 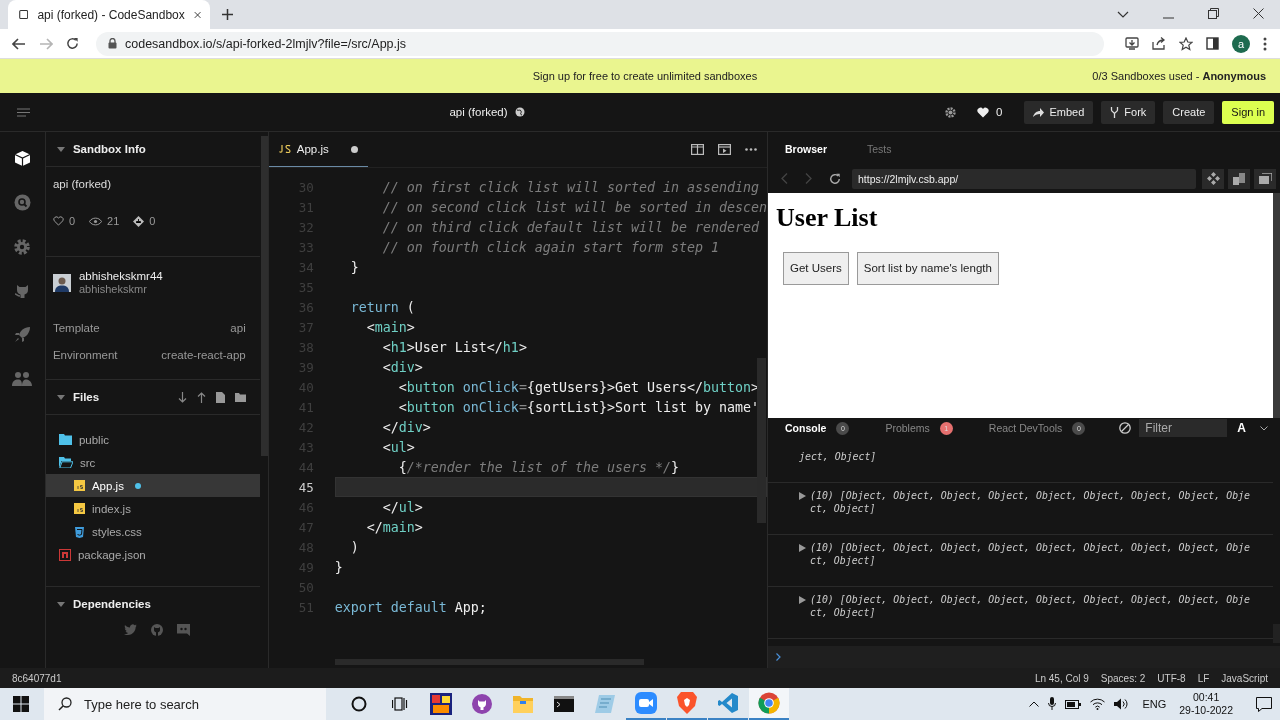 I want to click on side-panel-icon, so click(x=1212, y=43).